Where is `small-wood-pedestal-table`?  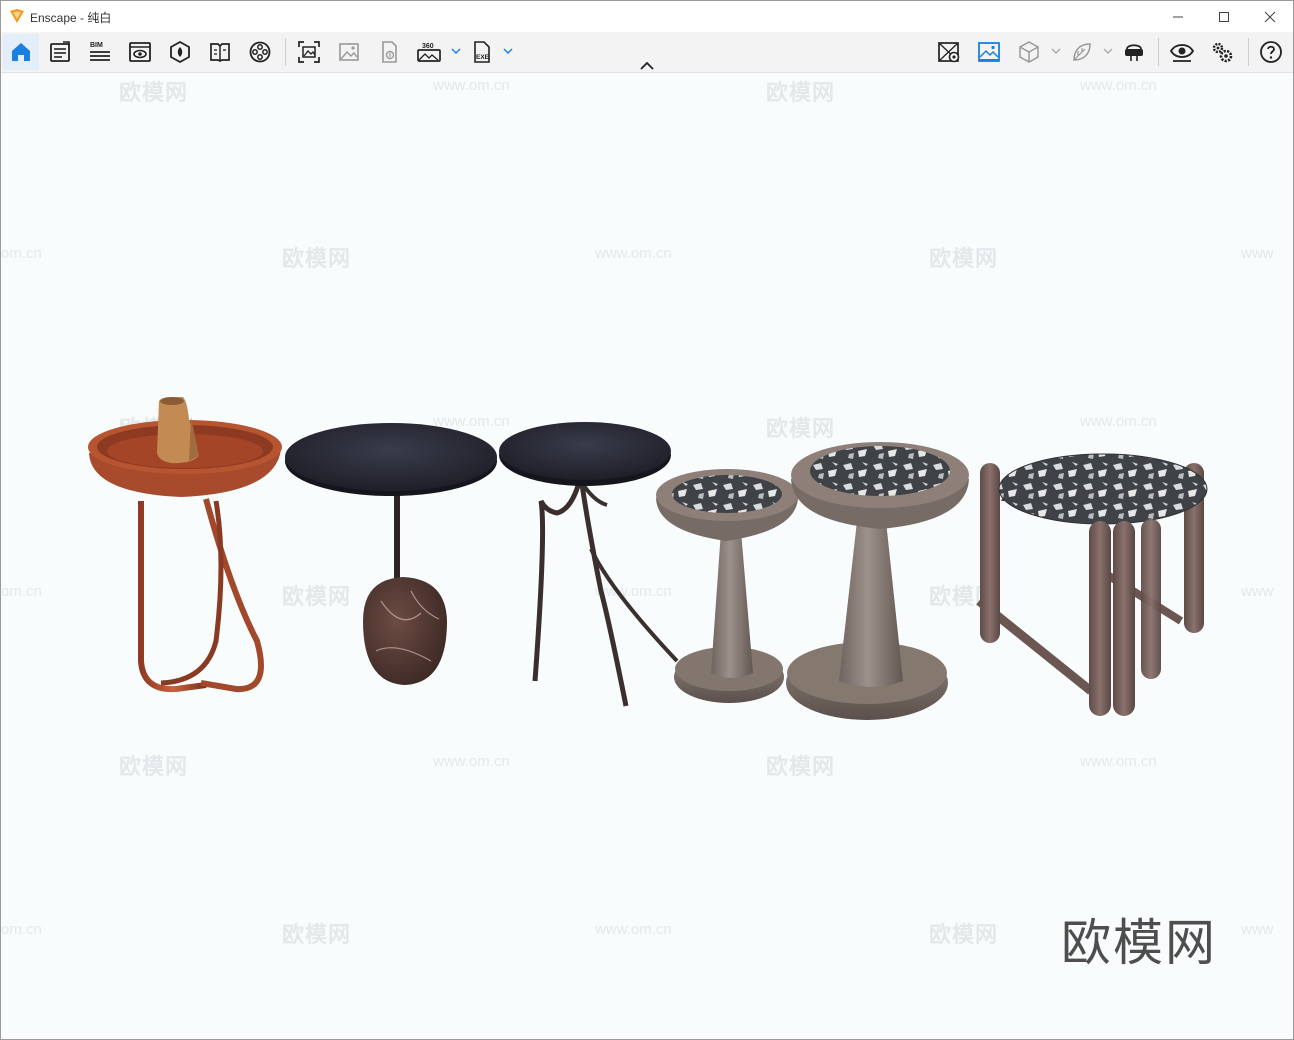 small-wood-pedestal-table is located at coordinates (727, 586).